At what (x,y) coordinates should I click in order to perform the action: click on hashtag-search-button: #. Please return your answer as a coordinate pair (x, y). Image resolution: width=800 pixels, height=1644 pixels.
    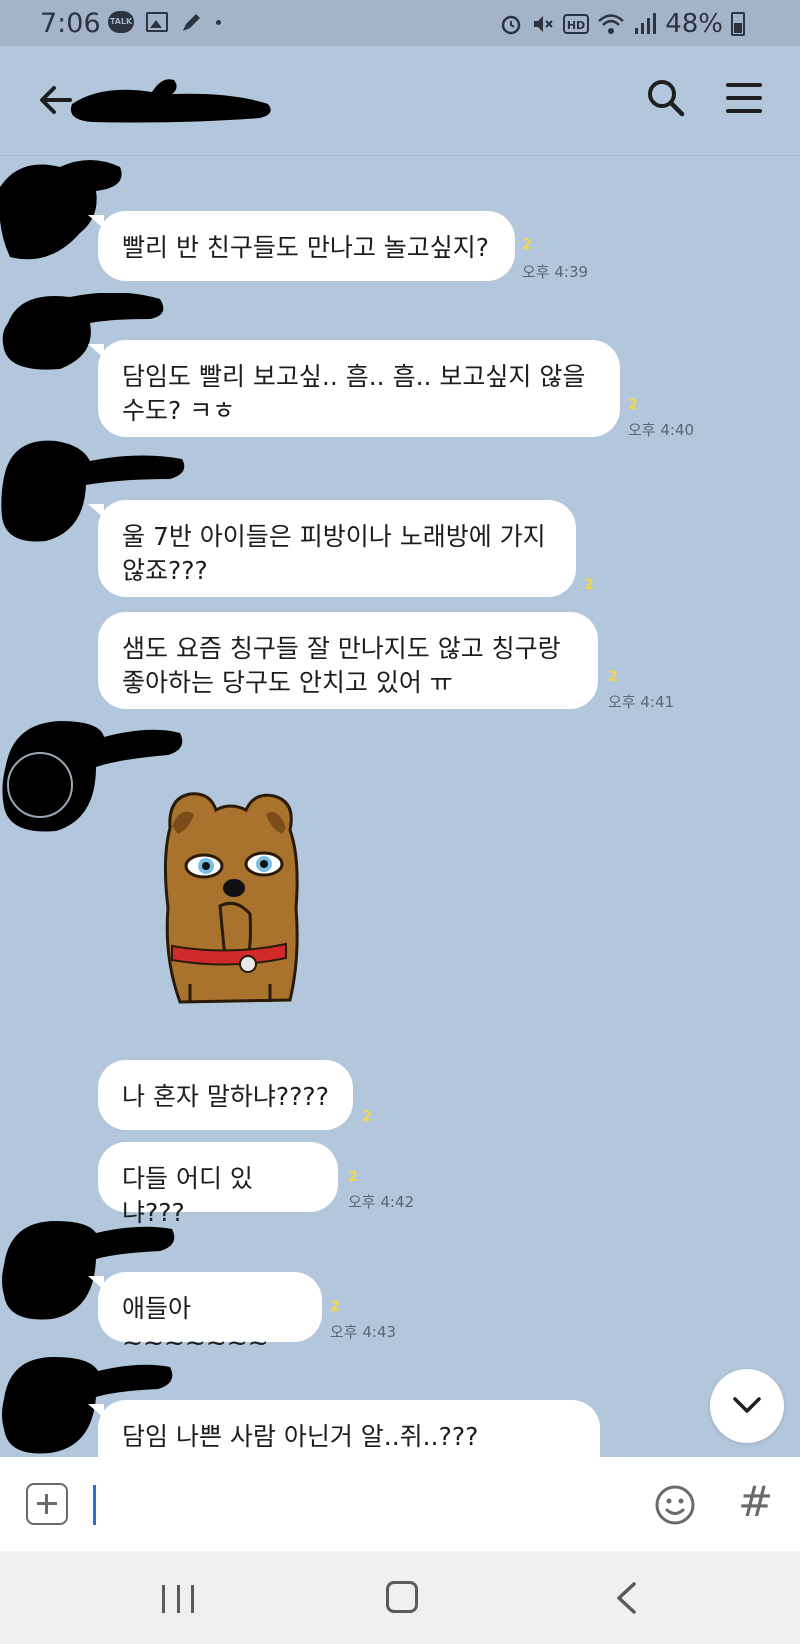
    Looking at the image, I should click on (755, 1501).